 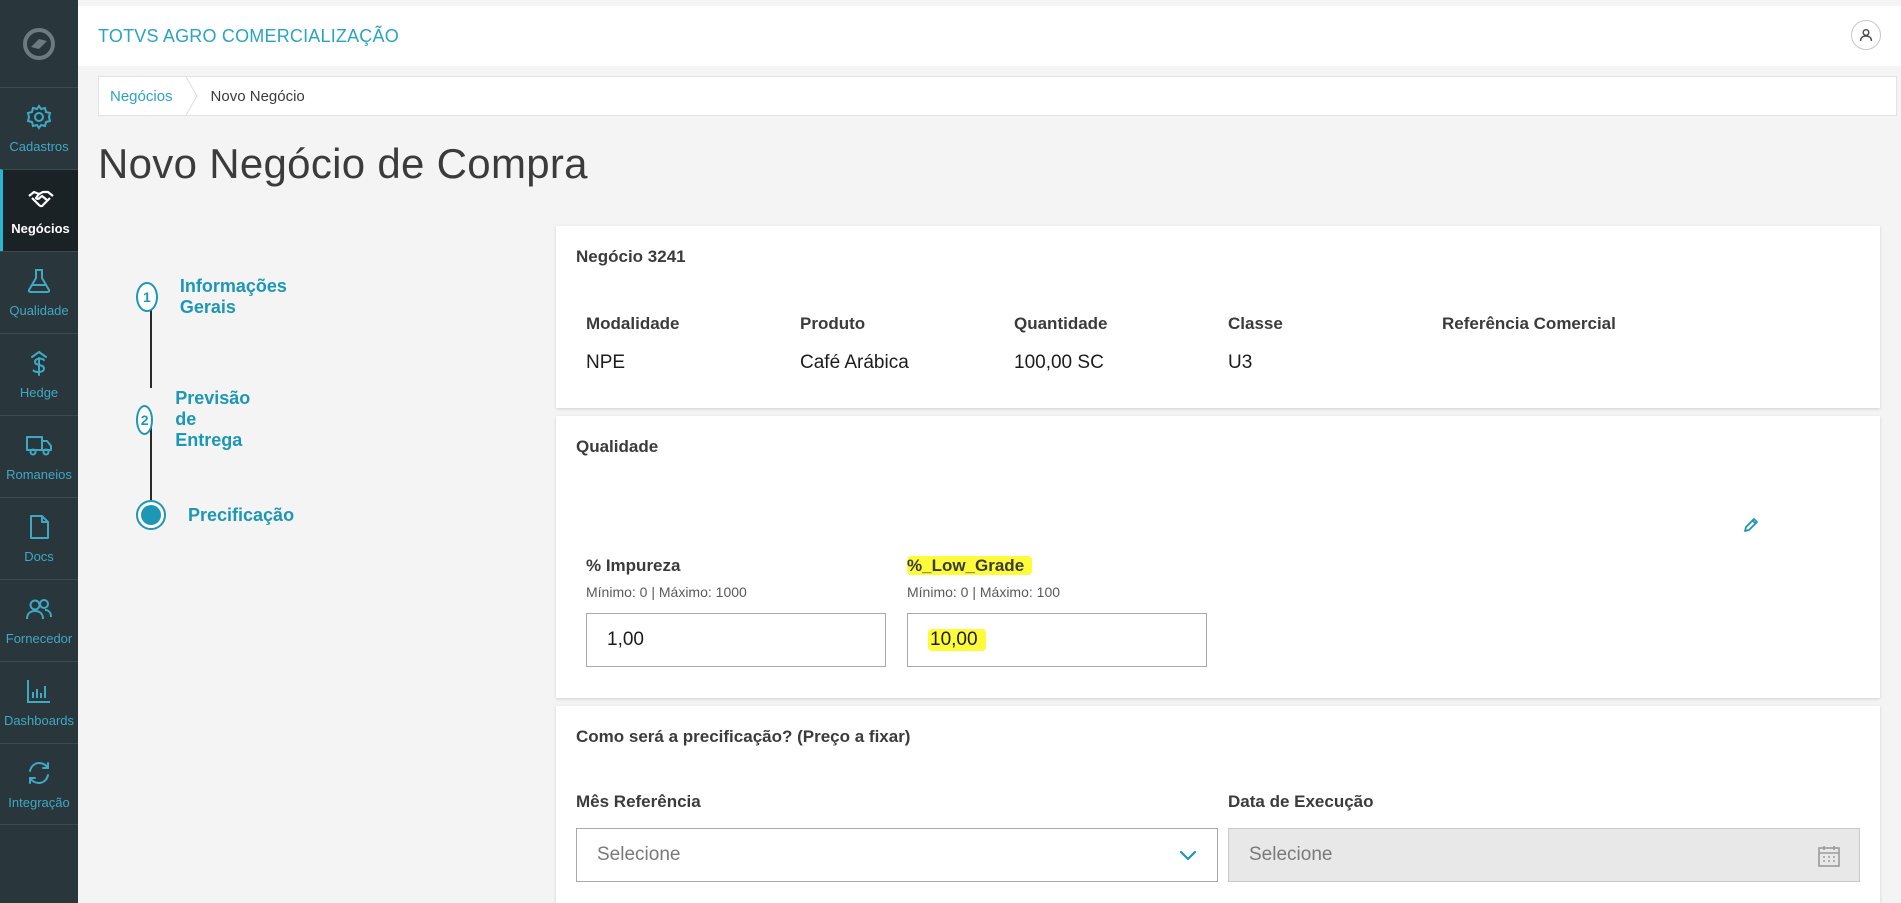 What do you see at coordinates (633, 323) in the screenshot?
I see `modalidade-label: Modalidade` at bounding box center [633, 323].